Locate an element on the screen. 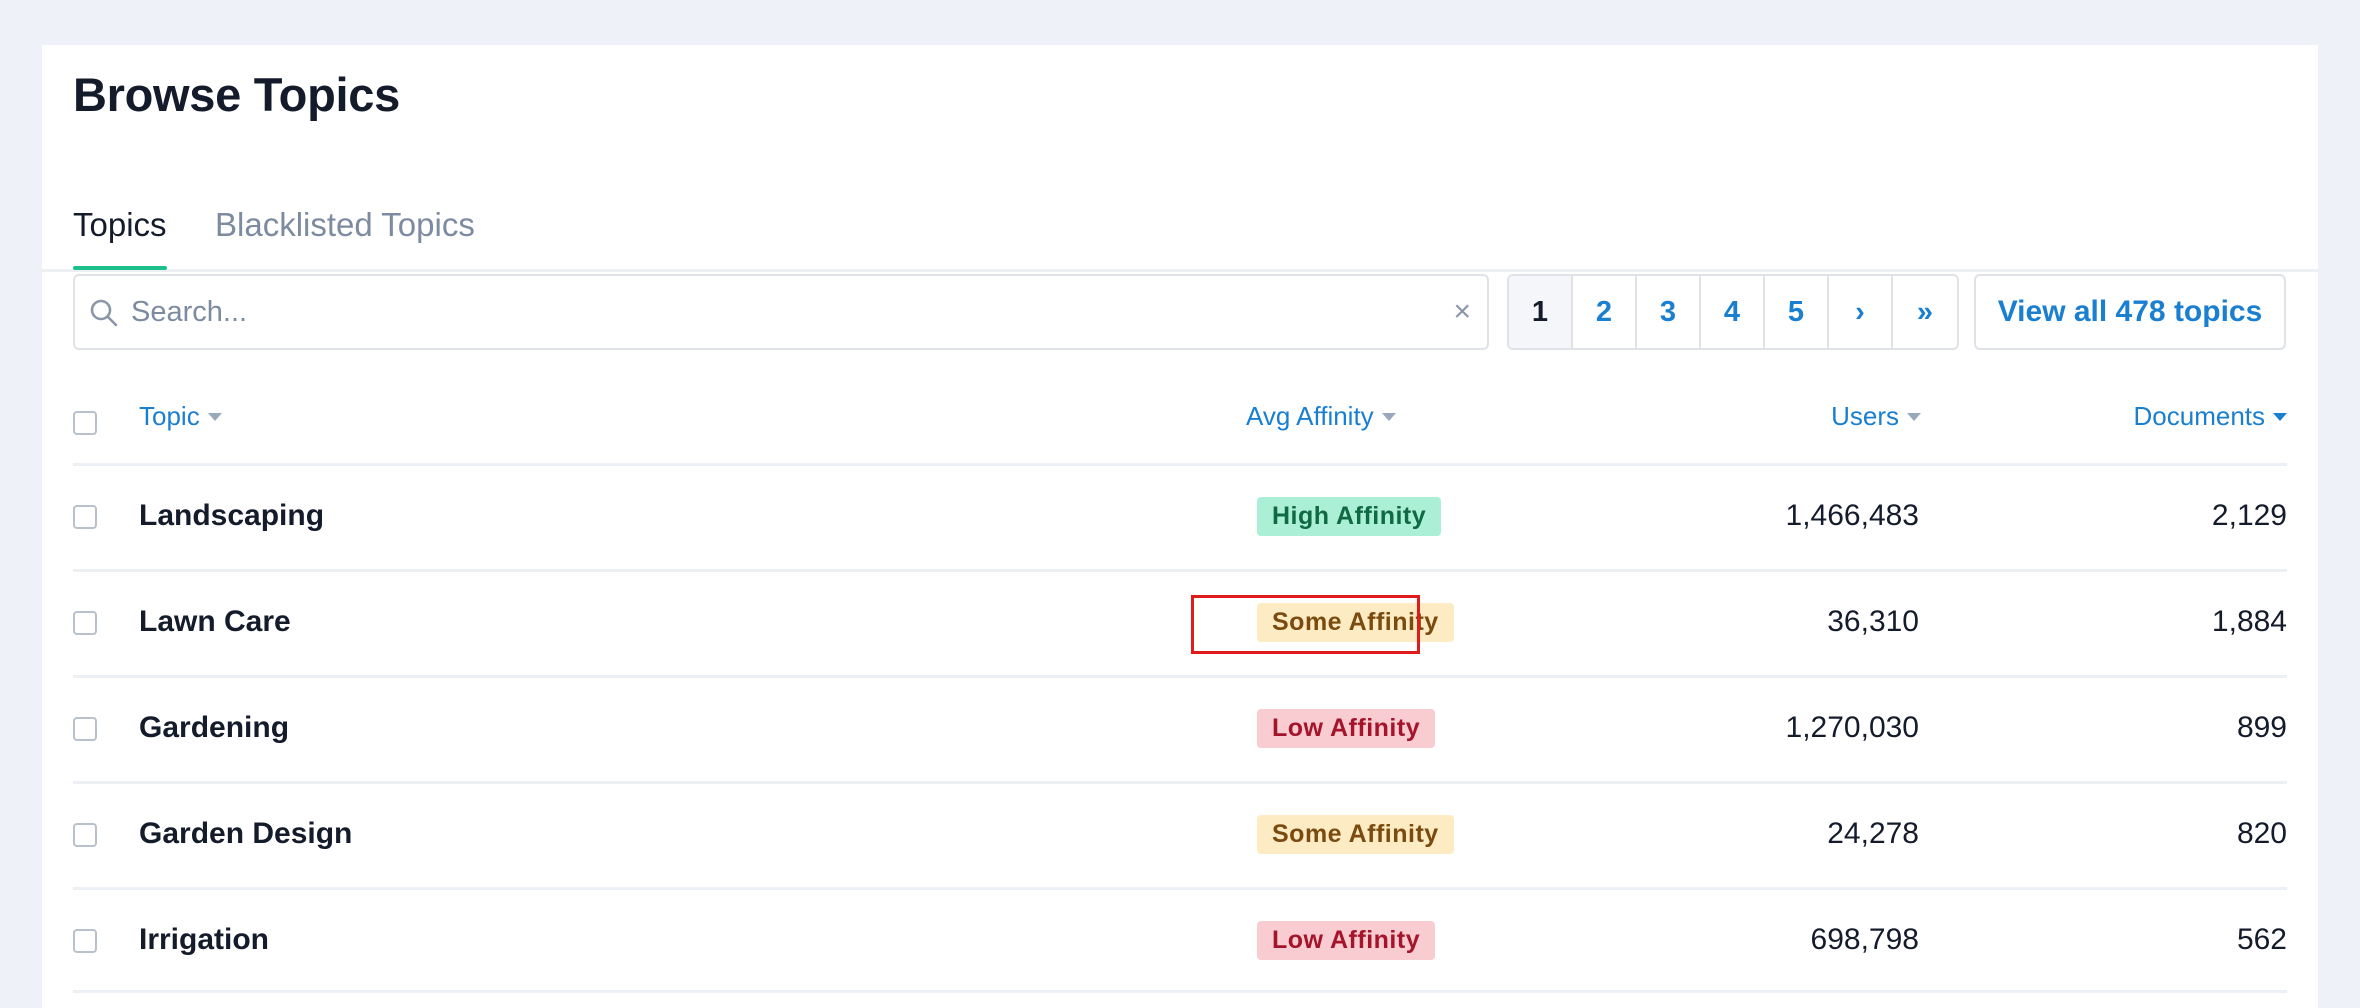  topic-name: Gardening is located at coordinates (214, 728).